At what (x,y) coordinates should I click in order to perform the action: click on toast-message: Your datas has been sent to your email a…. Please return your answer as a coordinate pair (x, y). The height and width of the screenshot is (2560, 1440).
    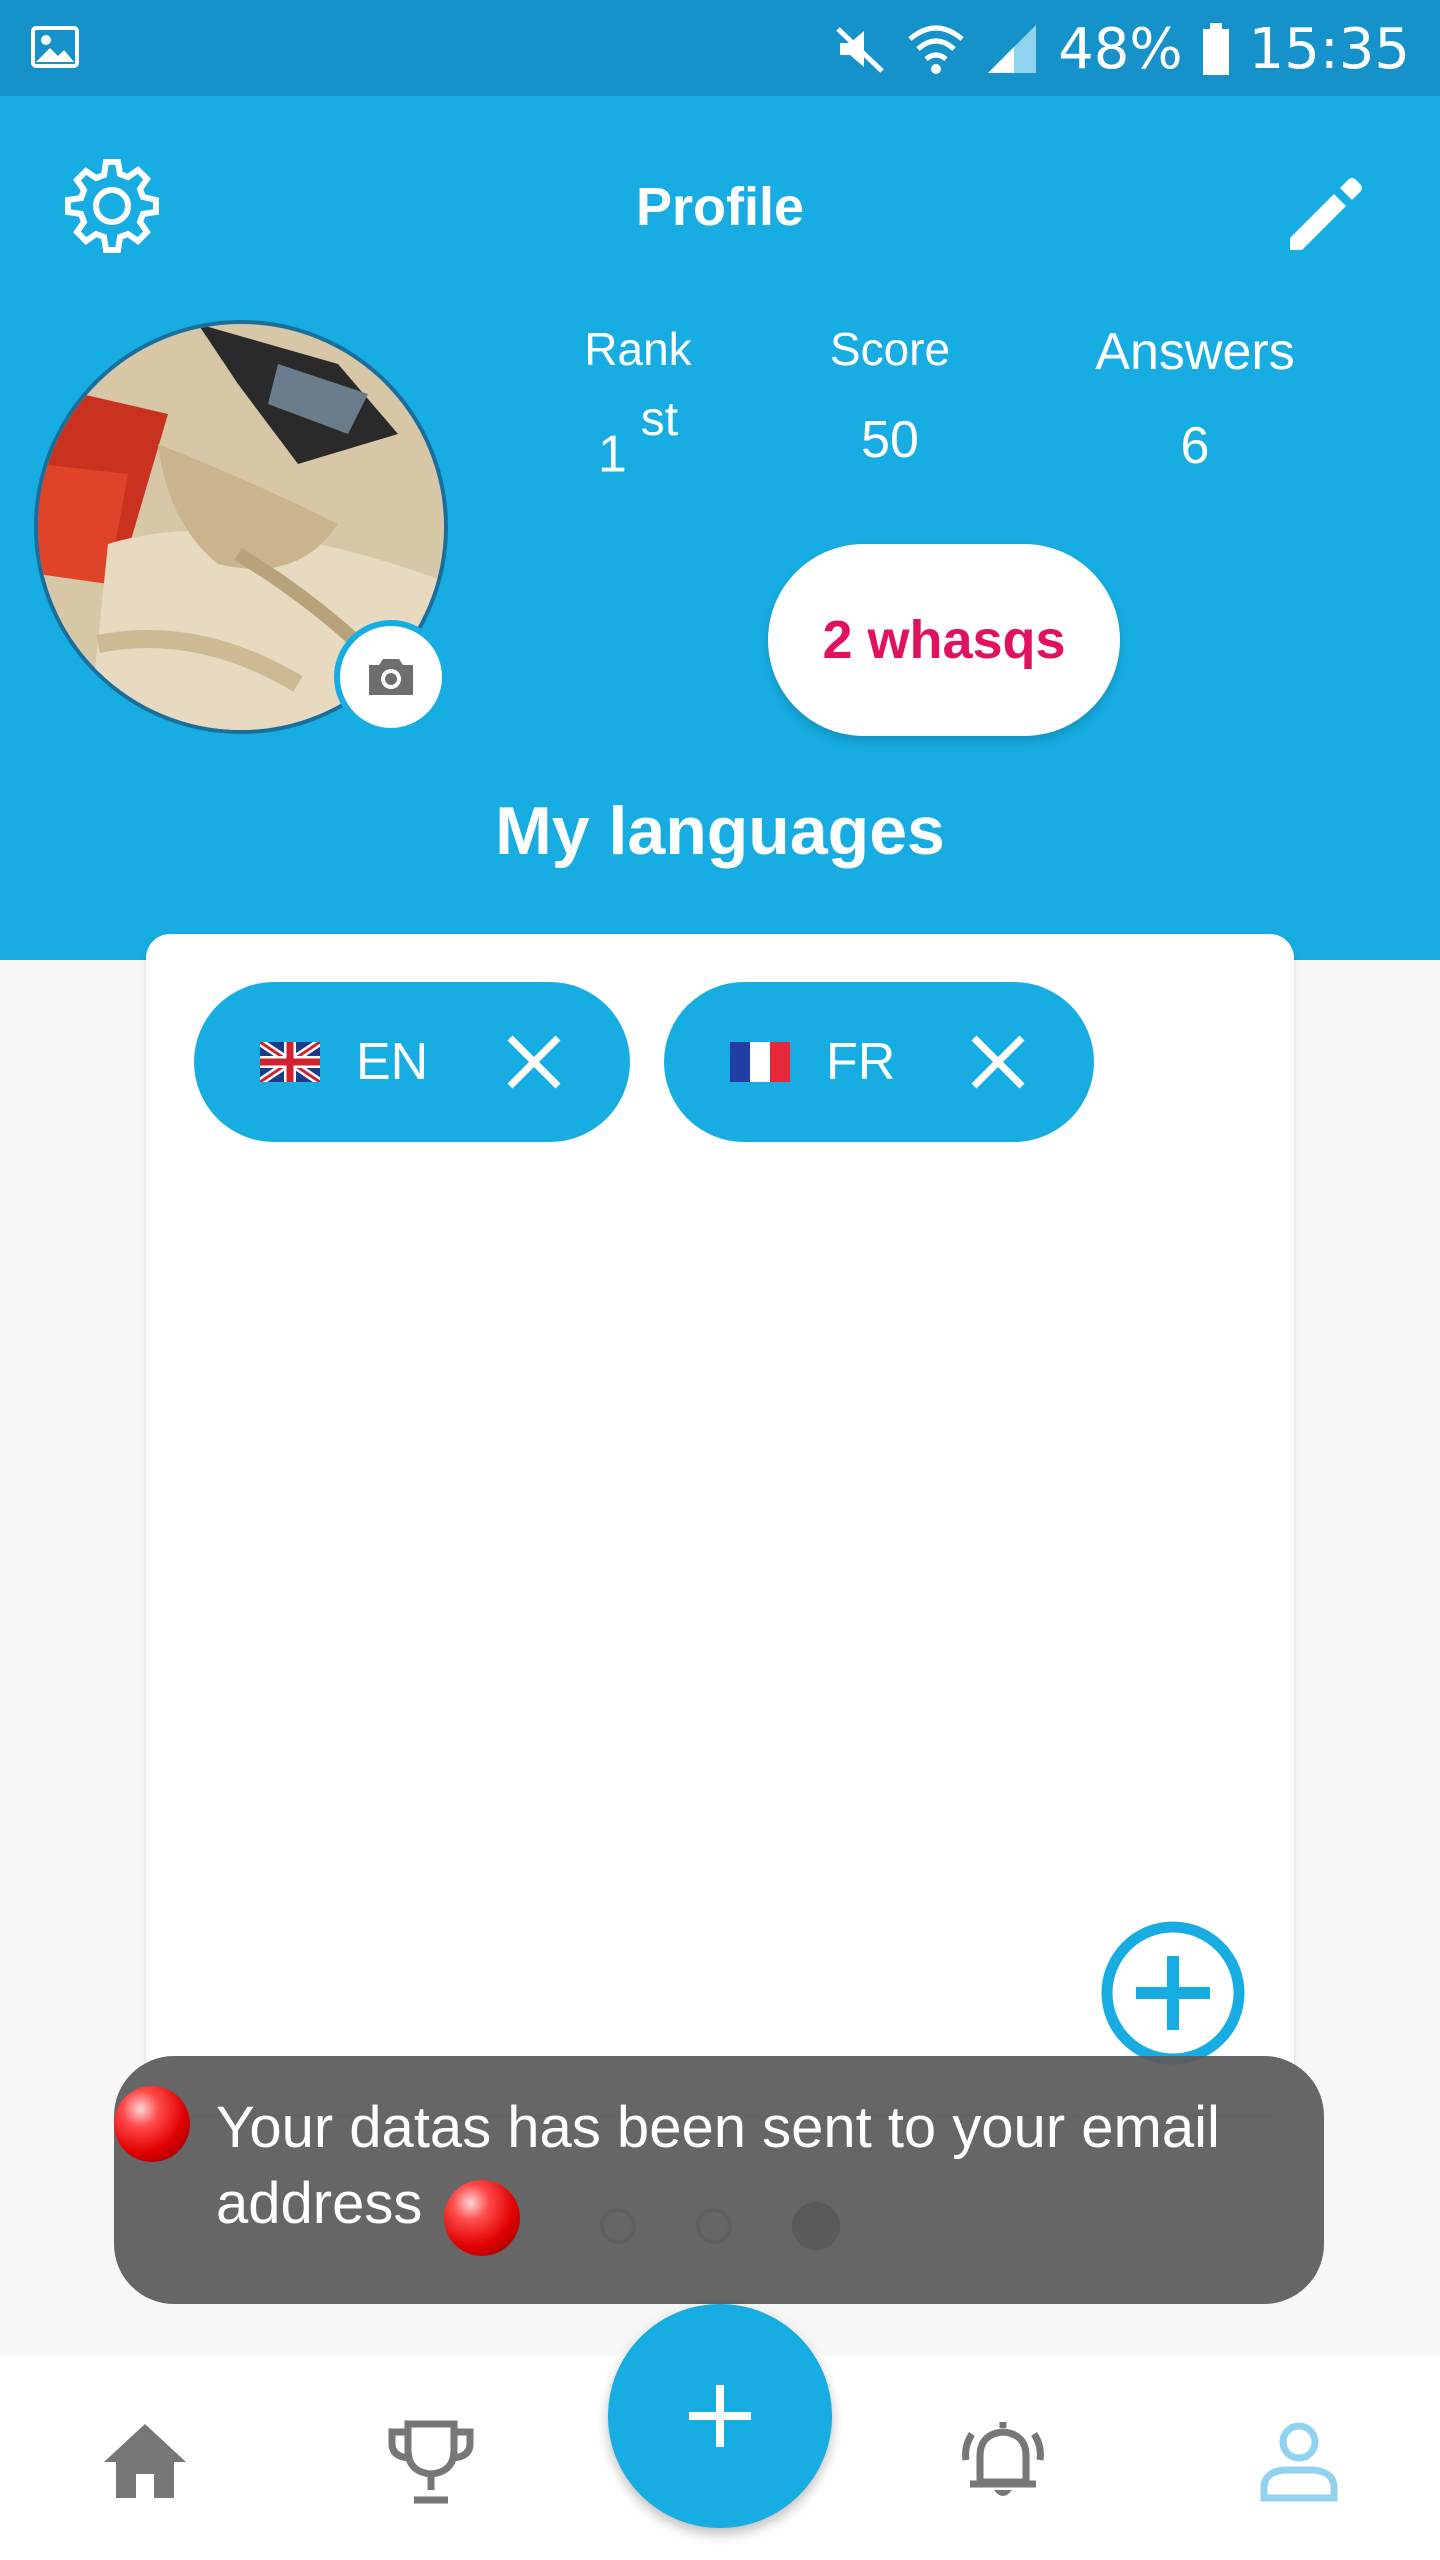
    Looking at the image, I should click on (719, 2180).